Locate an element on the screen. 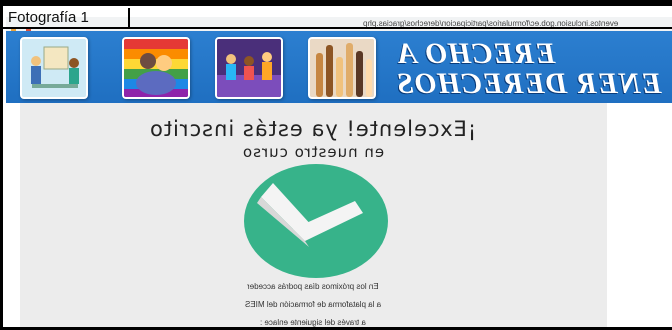 The width and height of the screenshot is (672, 330). banner-title-line-1: ERECHO A is located at coordinates (476, 53).